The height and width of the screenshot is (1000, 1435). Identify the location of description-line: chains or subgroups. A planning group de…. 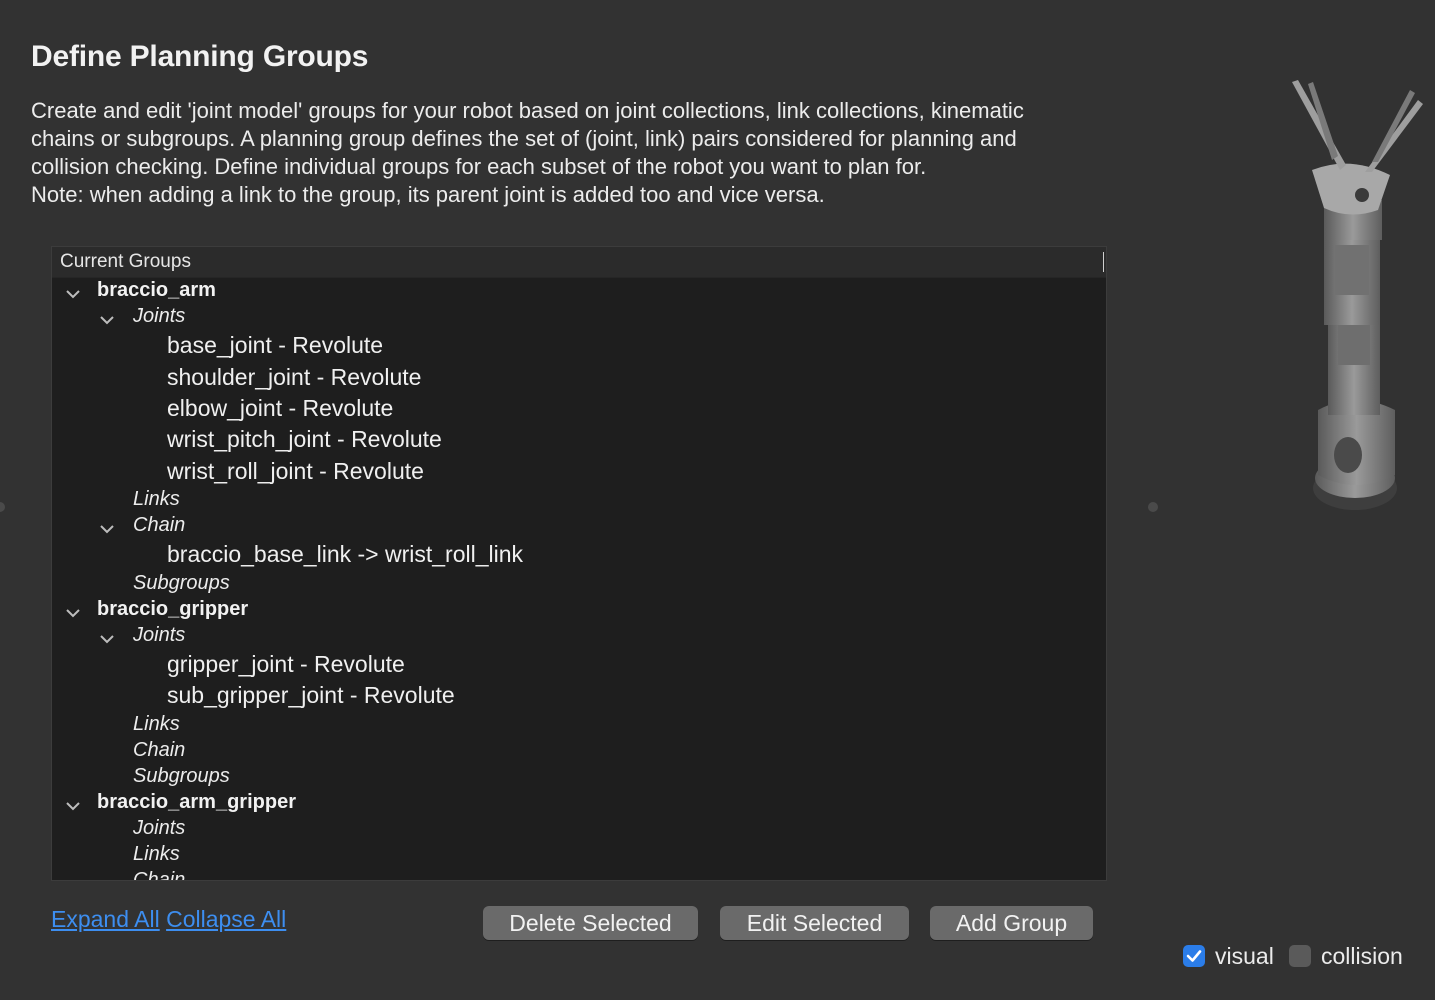
(524, 138).